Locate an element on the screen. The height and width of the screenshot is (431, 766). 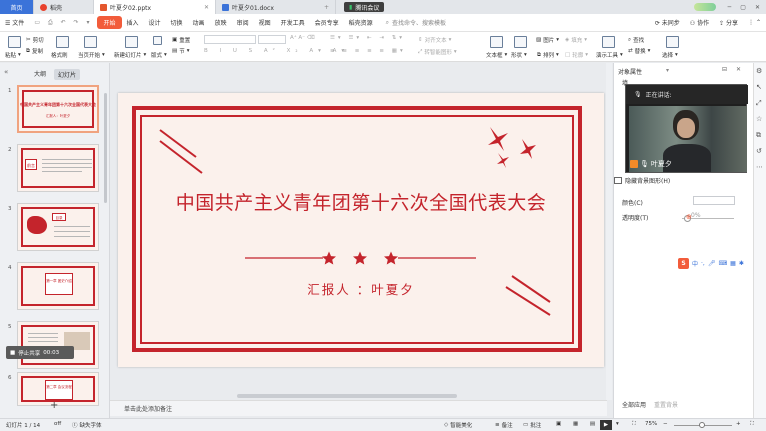
text-align-button: ⇕ 对齐文本 ▾ is located at coordinates (434, 40).